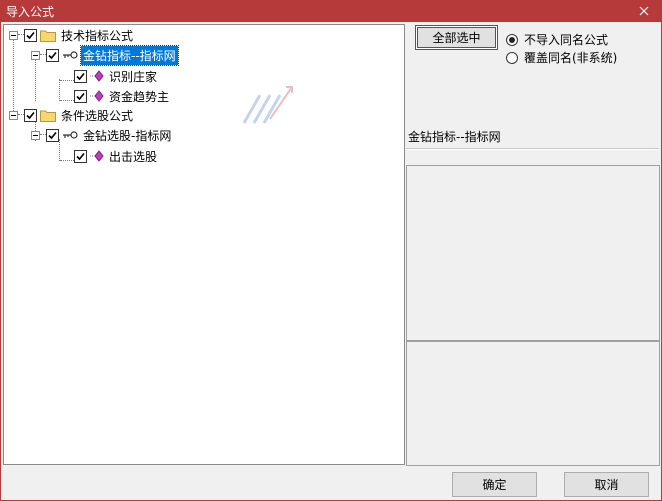 The width and height of the screenshot is (662, 501). I want to click on watermark-logo, so click(267, 105).